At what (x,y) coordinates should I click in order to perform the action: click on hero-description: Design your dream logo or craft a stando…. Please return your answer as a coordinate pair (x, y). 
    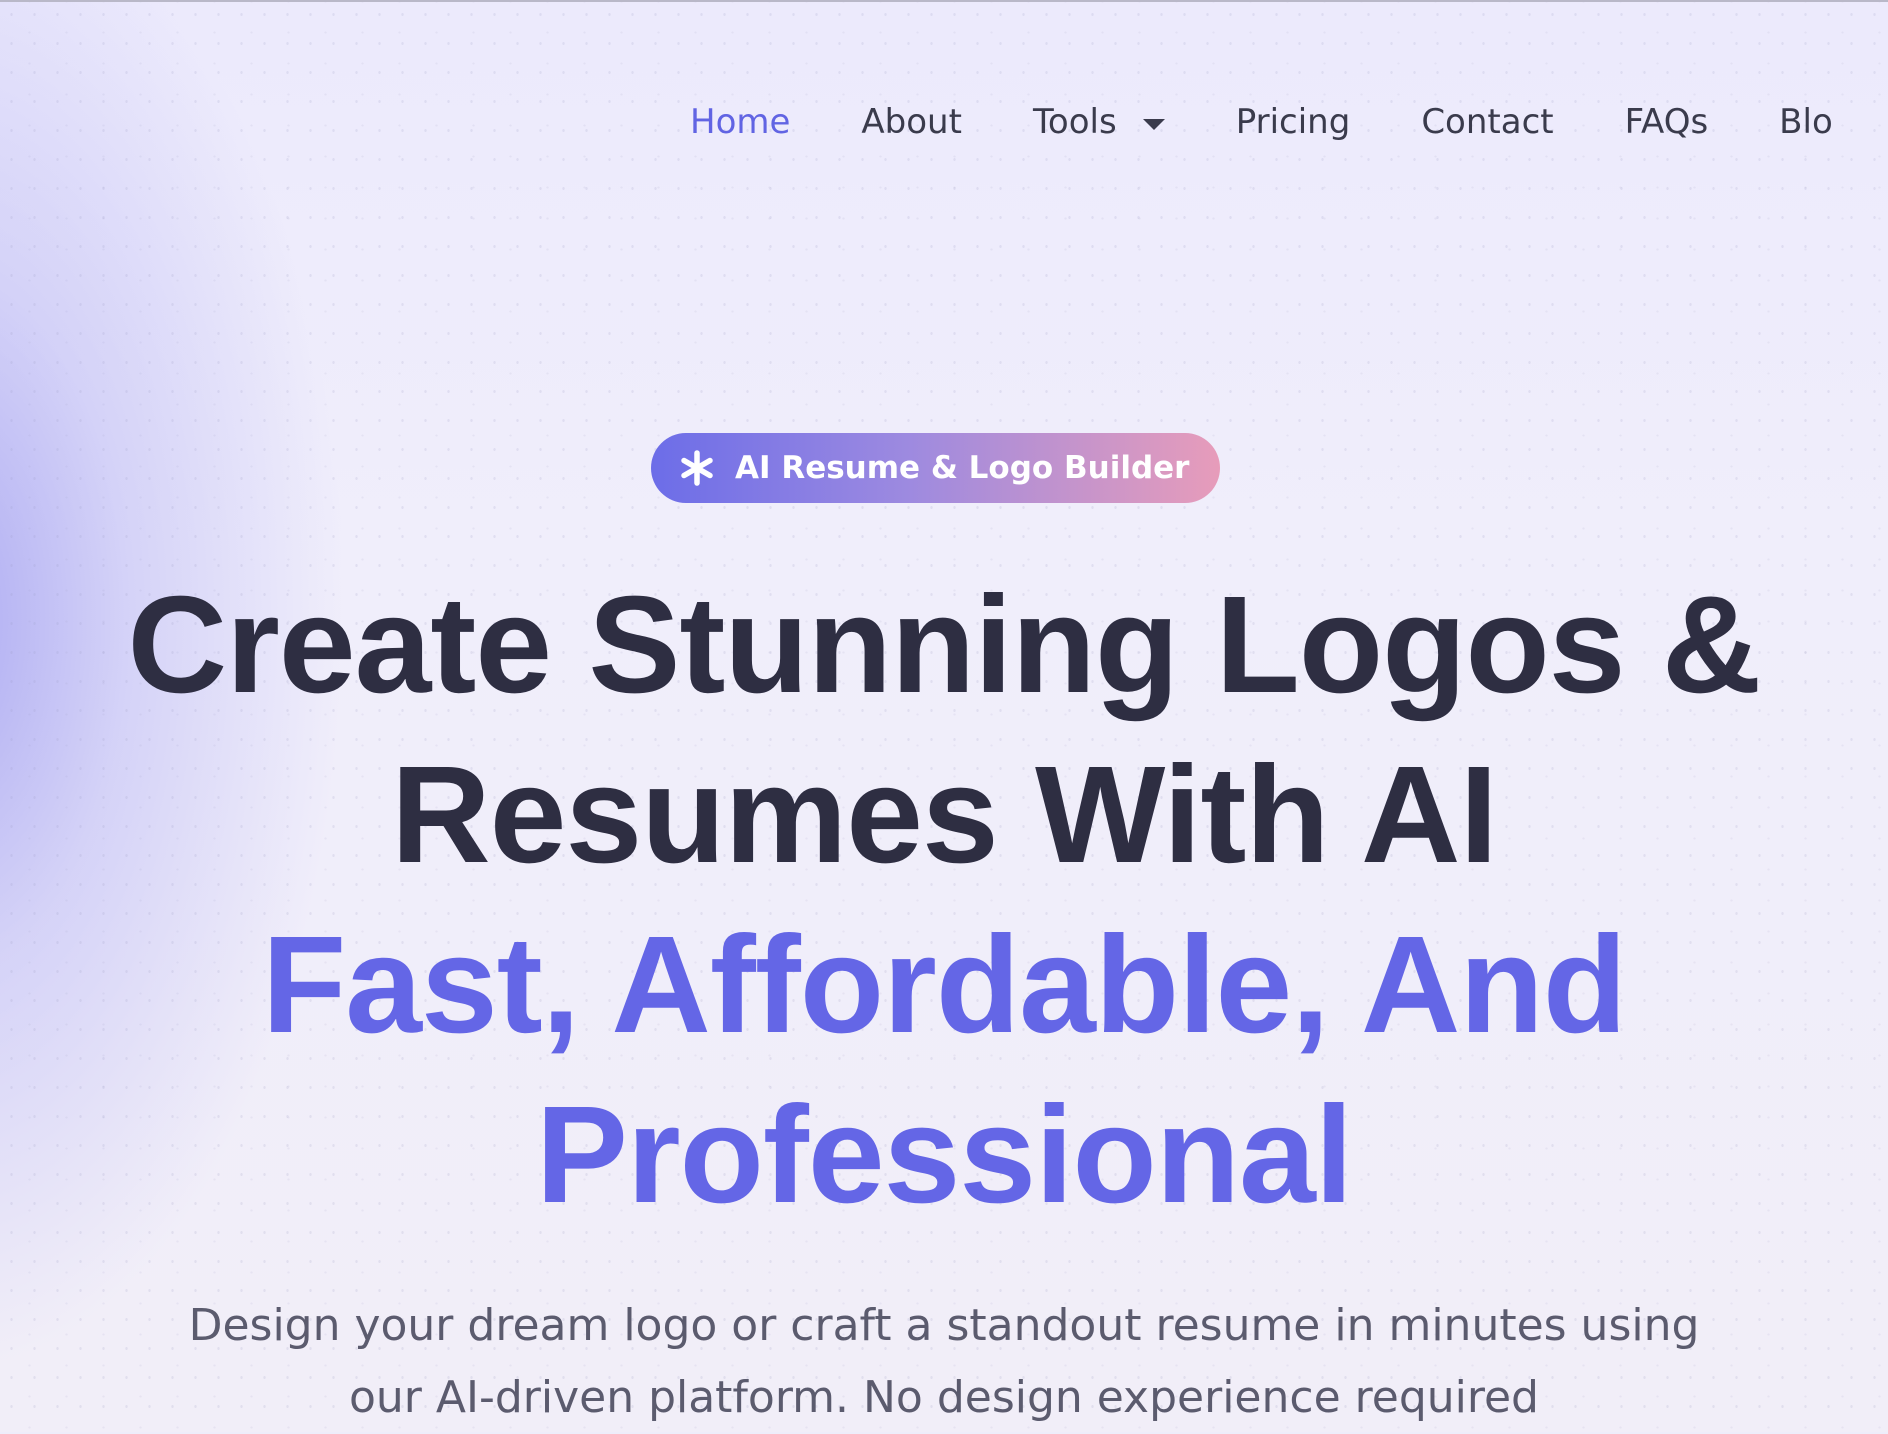
    Looking at the image, I should click on (944, 1362).